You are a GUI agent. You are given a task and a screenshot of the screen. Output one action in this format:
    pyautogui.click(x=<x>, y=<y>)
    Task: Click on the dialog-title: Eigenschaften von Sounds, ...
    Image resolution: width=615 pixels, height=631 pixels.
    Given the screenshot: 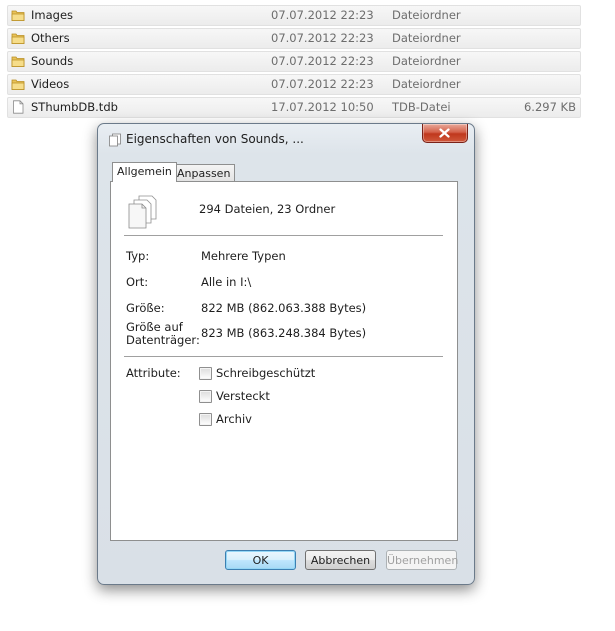 What is the action you would take?
    pyautogui.click(x=215, y=139)
    